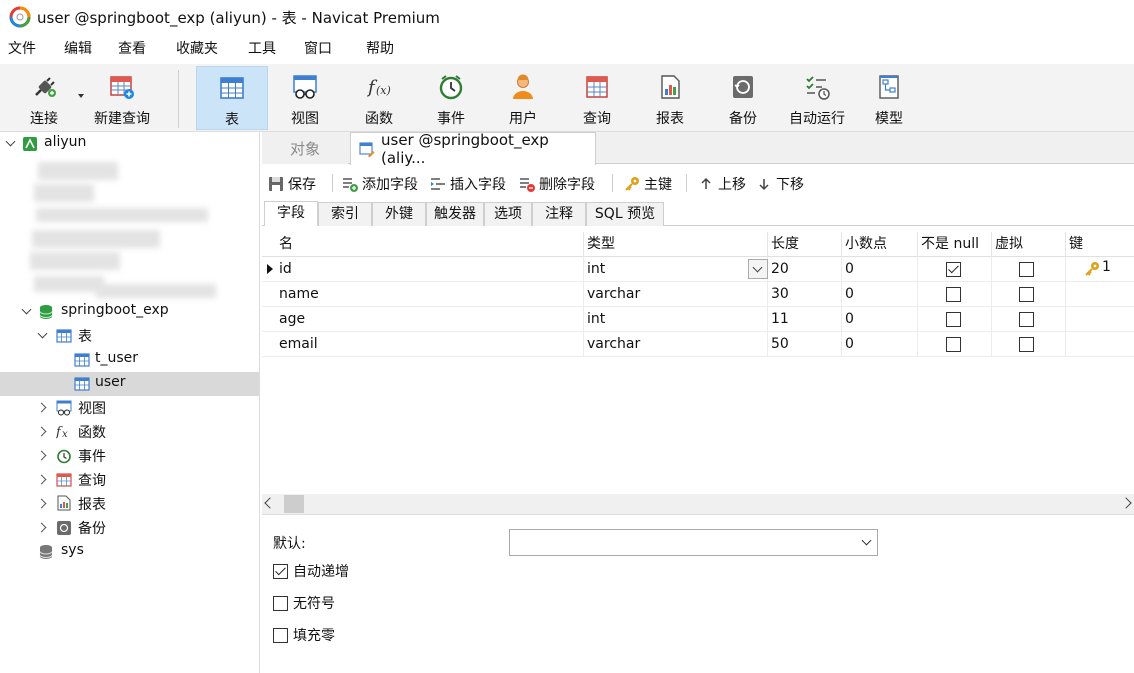 The height and width of the screenshot is (673, 1134). I want to click on column-header-length: 长度, so click(805, 244).